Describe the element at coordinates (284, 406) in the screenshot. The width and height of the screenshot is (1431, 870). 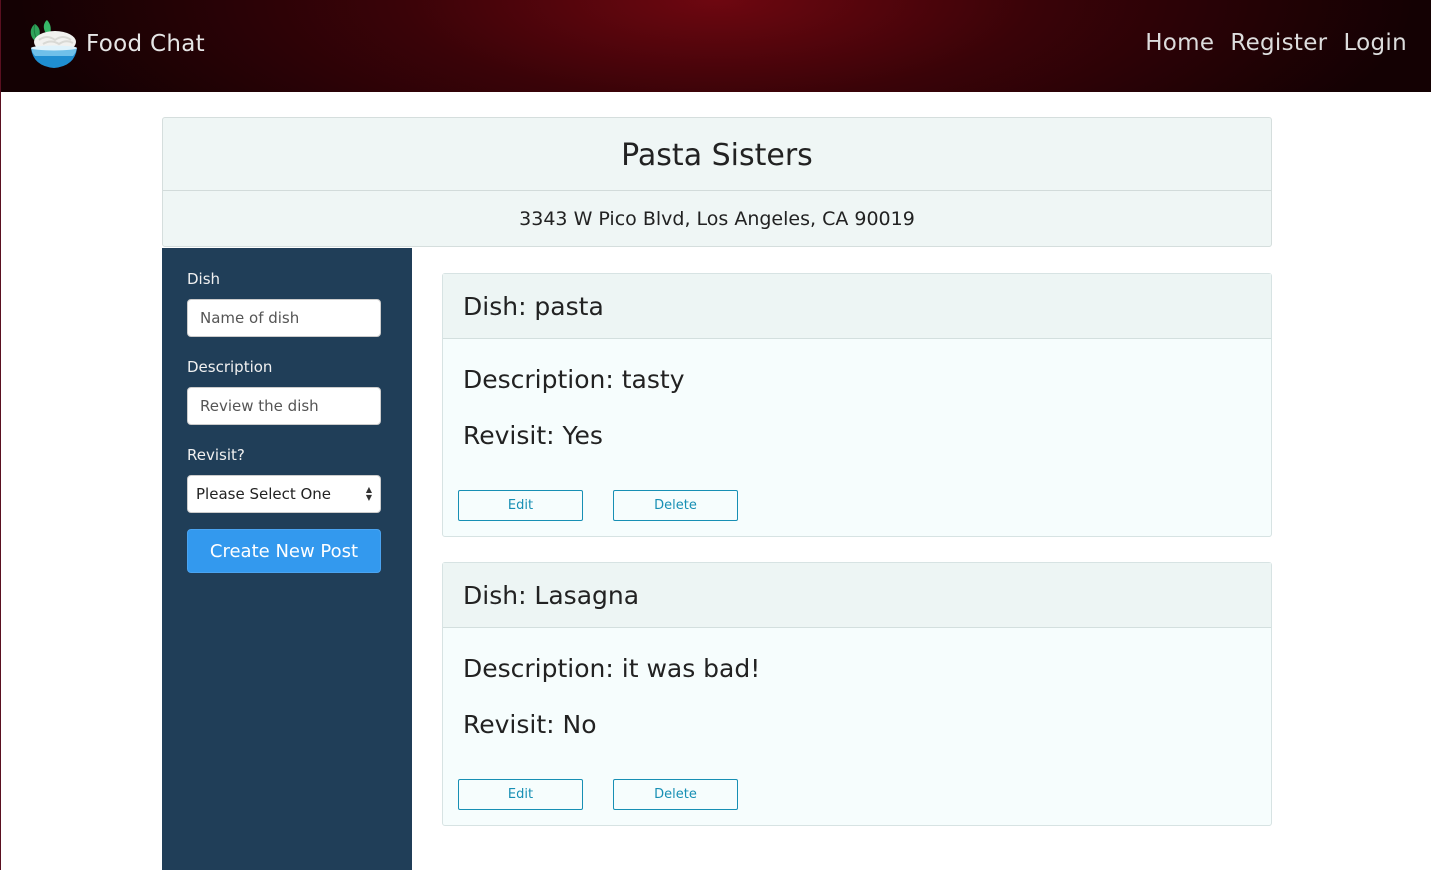
I see `description-input` at that location.